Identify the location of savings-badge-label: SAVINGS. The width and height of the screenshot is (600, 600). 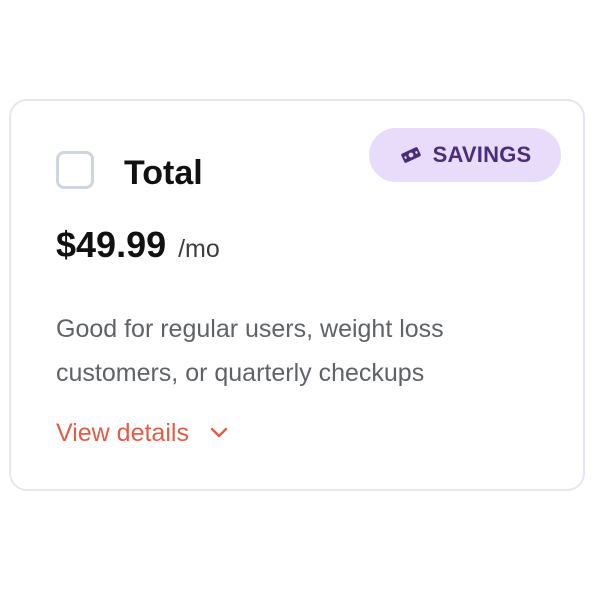
(482, 154).